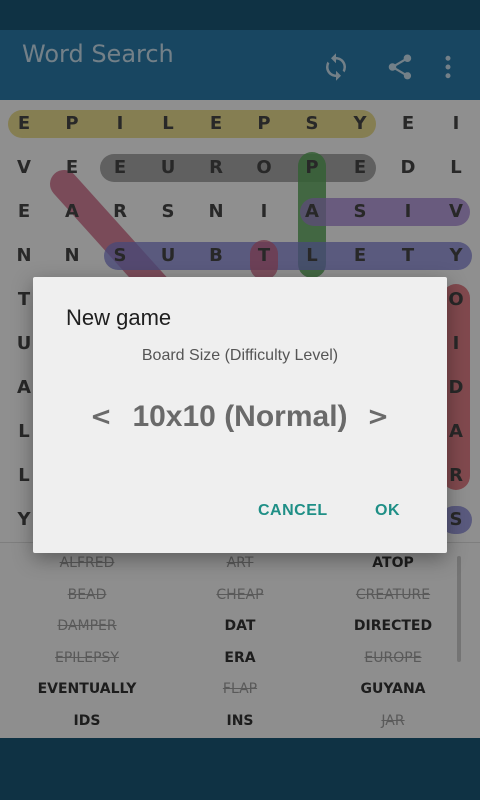  Describe the element at coordinates (387, 511) in the screenshot. I see `ok-button: OK` at that location.